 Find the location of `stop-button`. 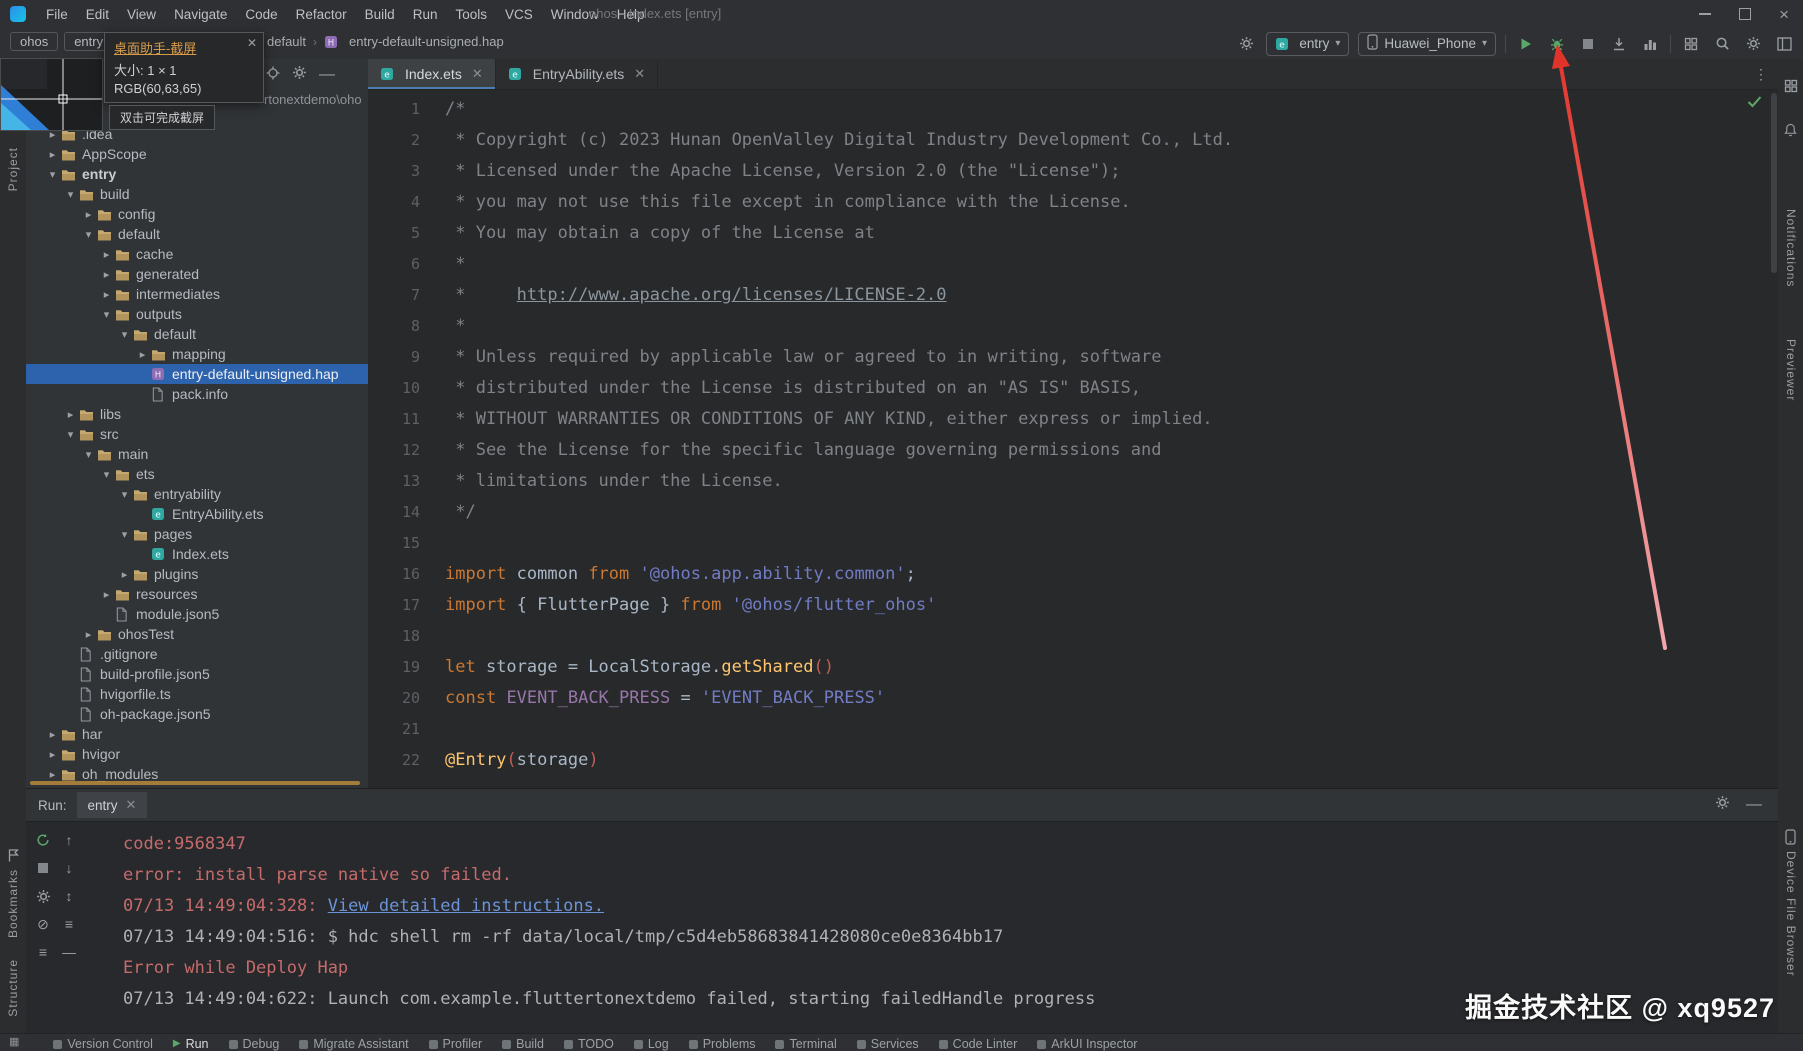

stop-button is located at coordinates (1588, 44).